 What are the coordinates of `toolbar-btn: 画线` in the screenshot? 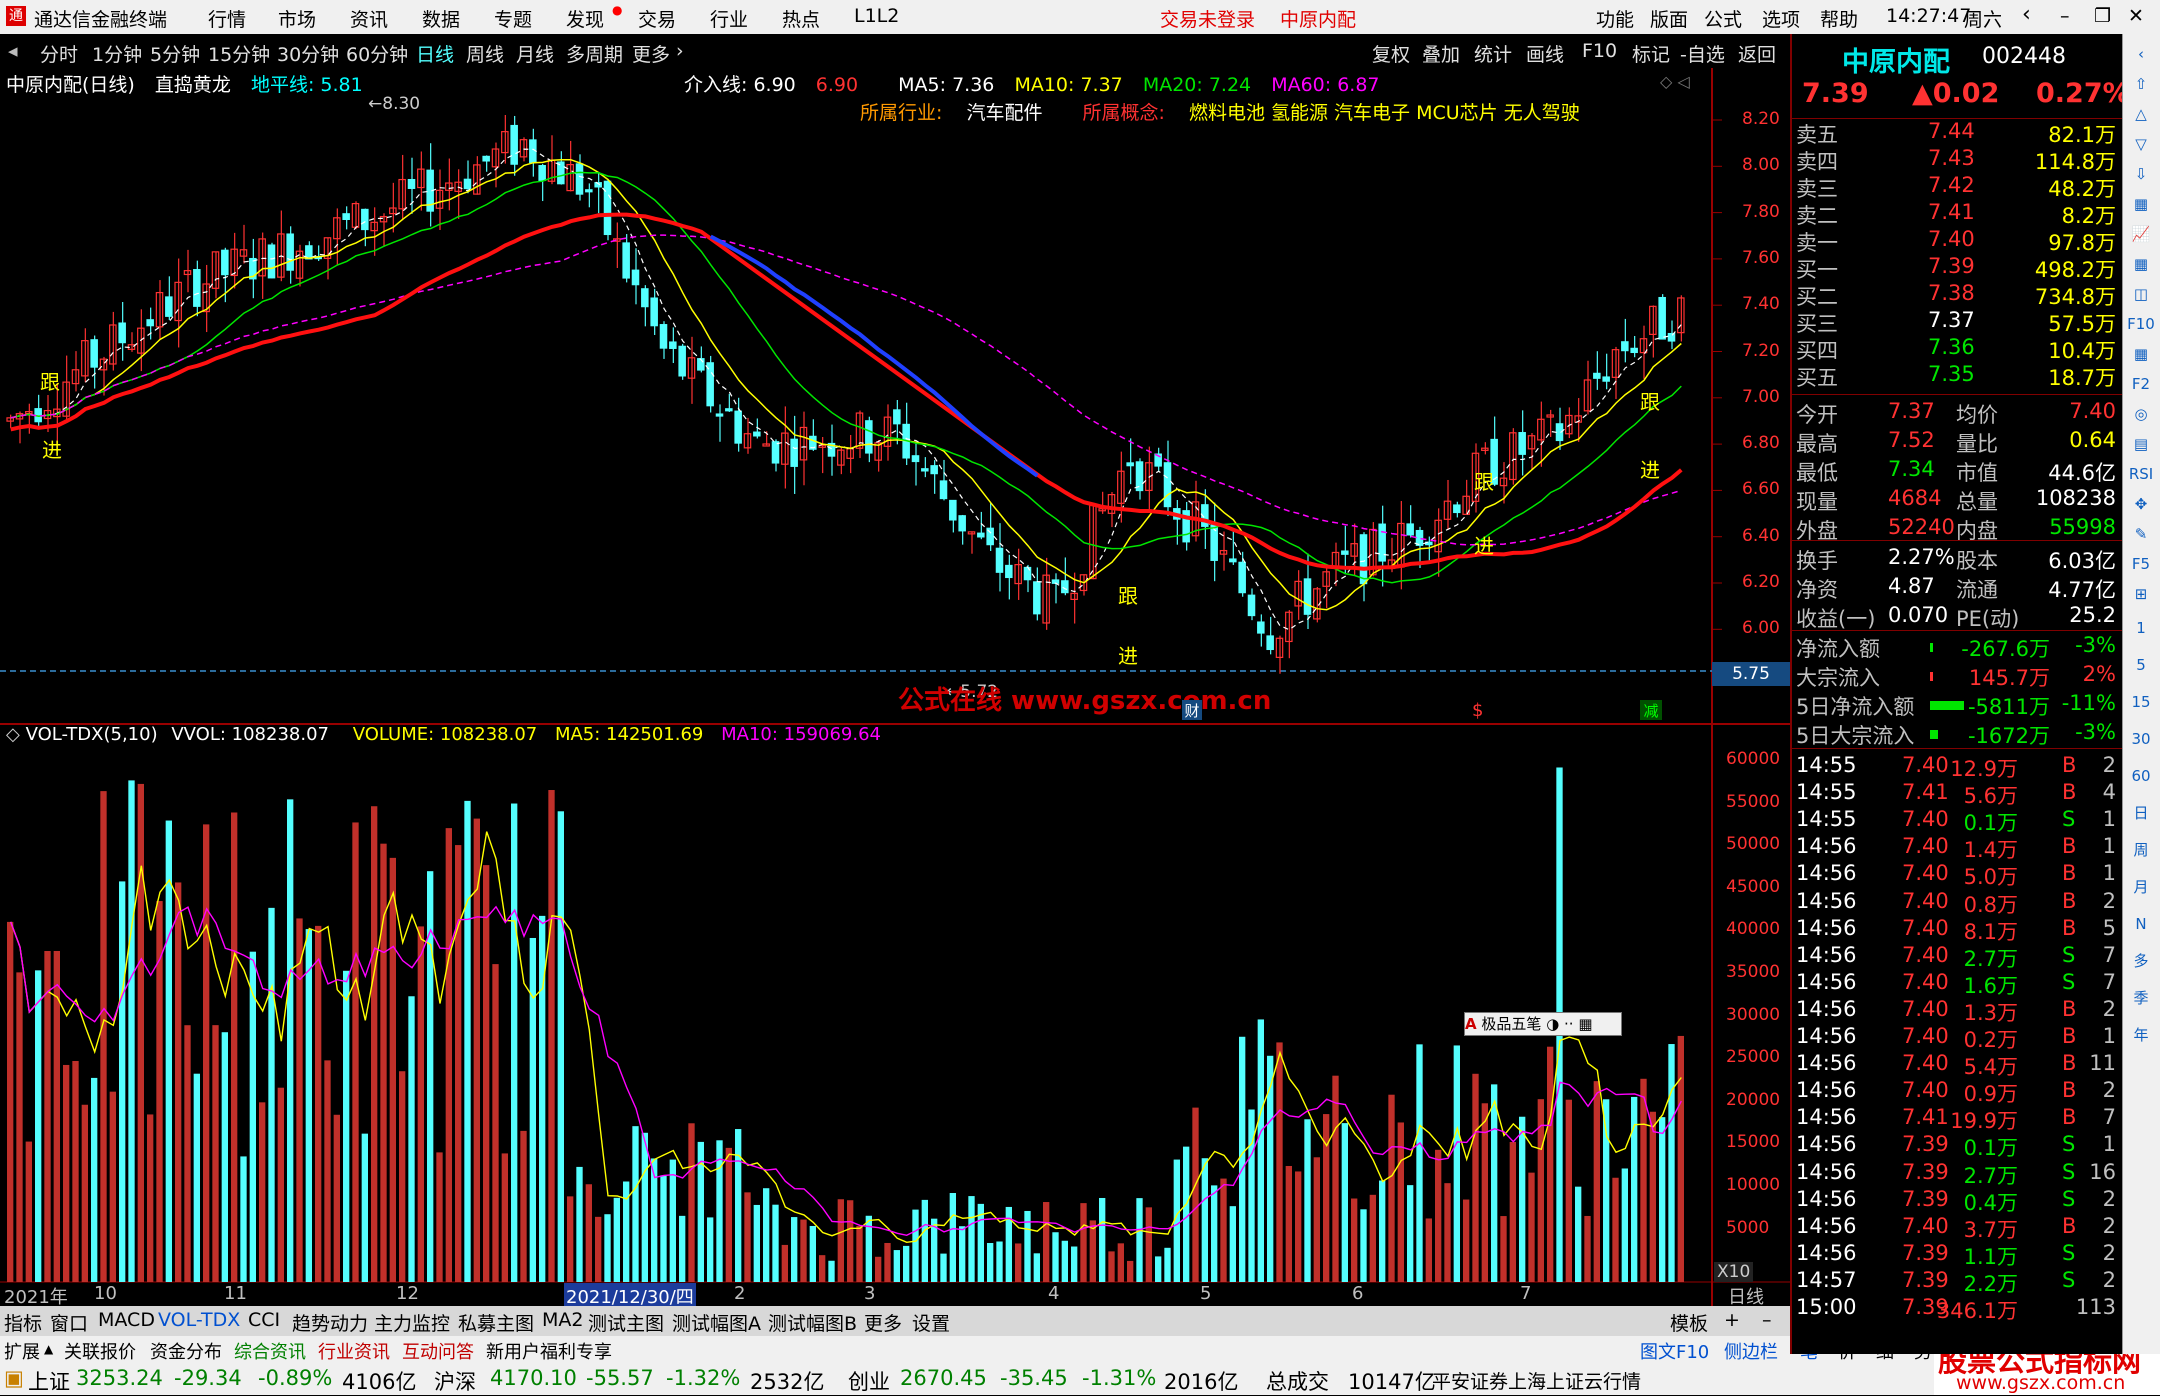 It's located at (1545, 53).